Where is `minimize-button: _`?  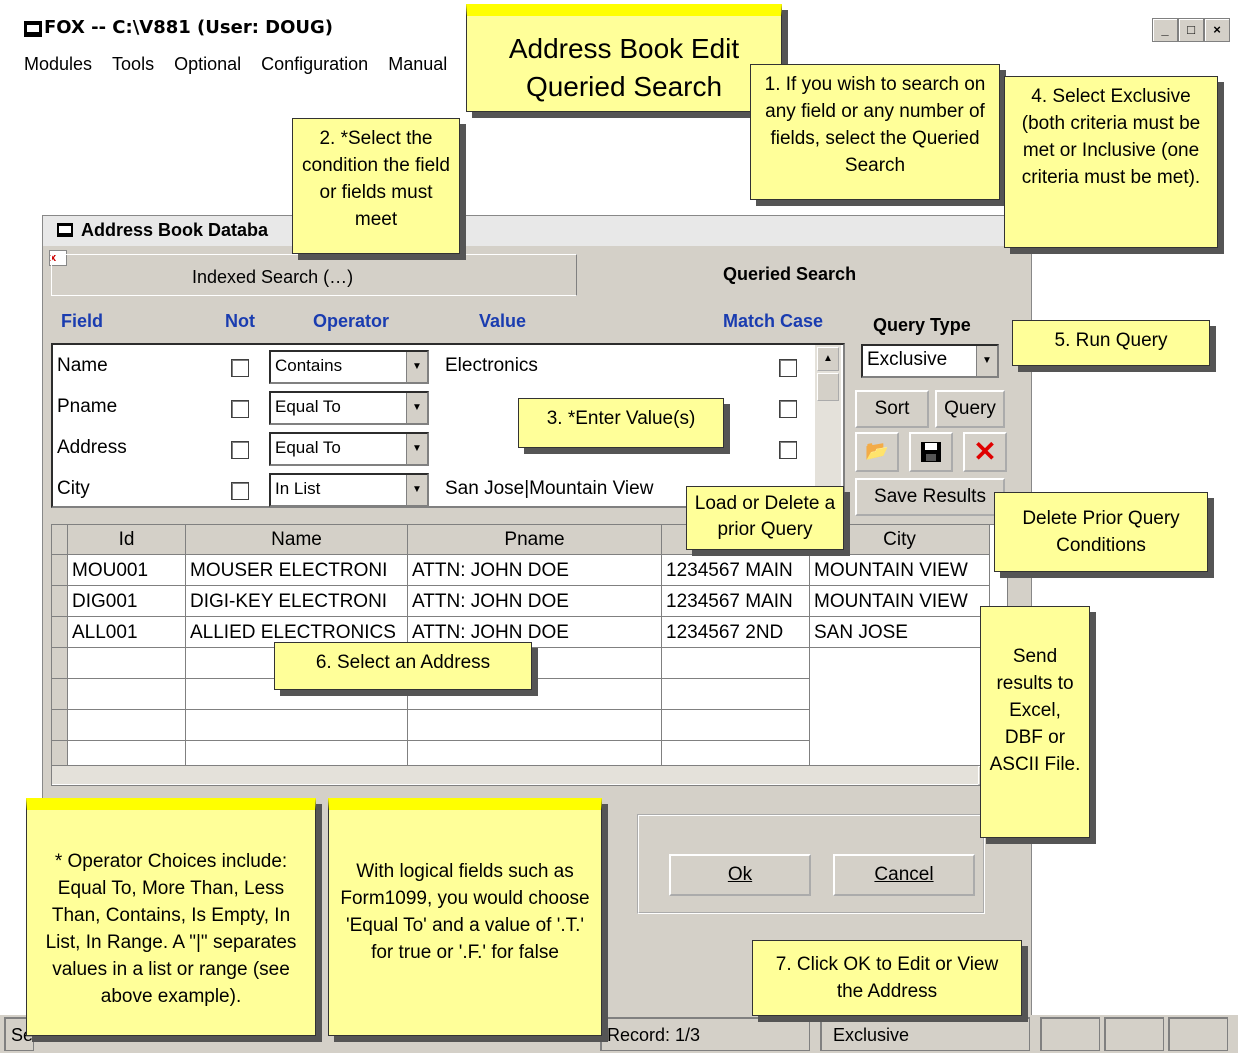 minimize-button: _ is located at coordinates (1165, 30).